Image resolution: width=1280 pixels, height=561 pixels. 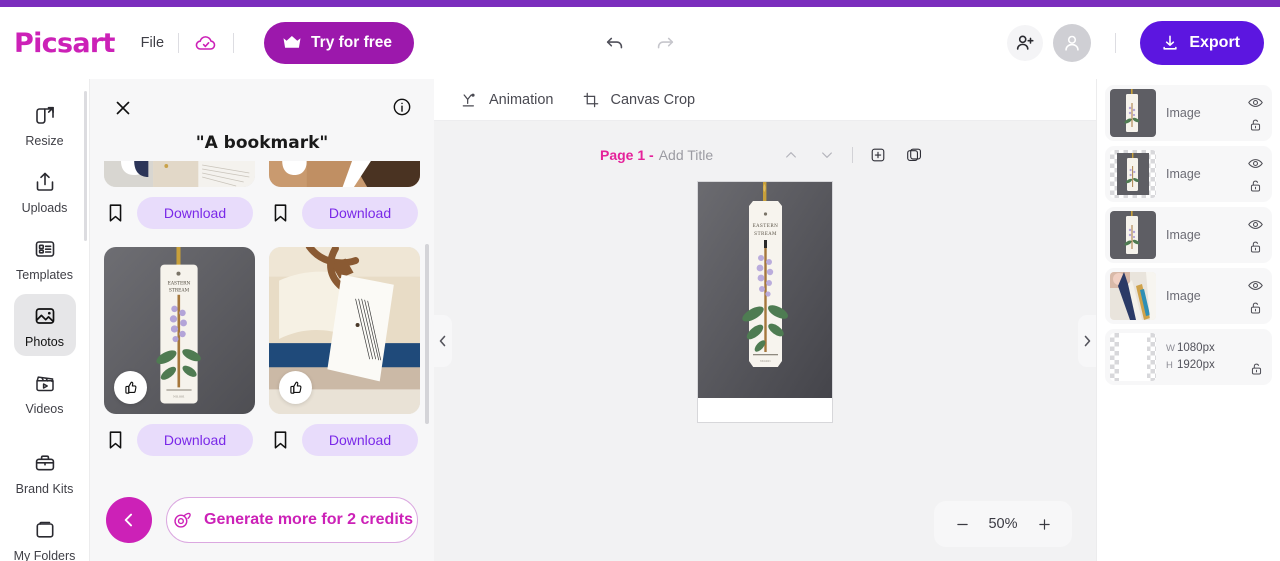 I want to click on canvas-layer-item: W 1080px H 1920px, so click(x=1188, y=357).